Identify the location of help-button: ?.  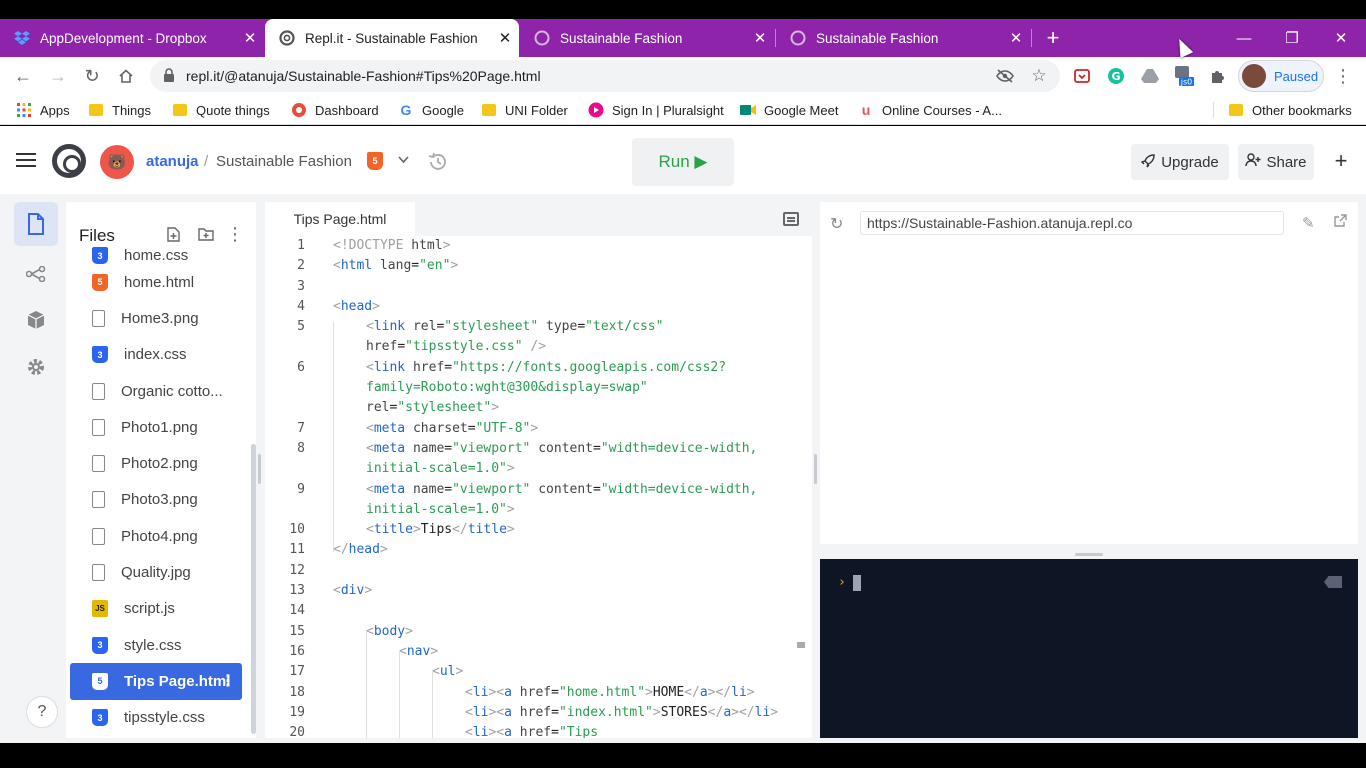
(42, 712).